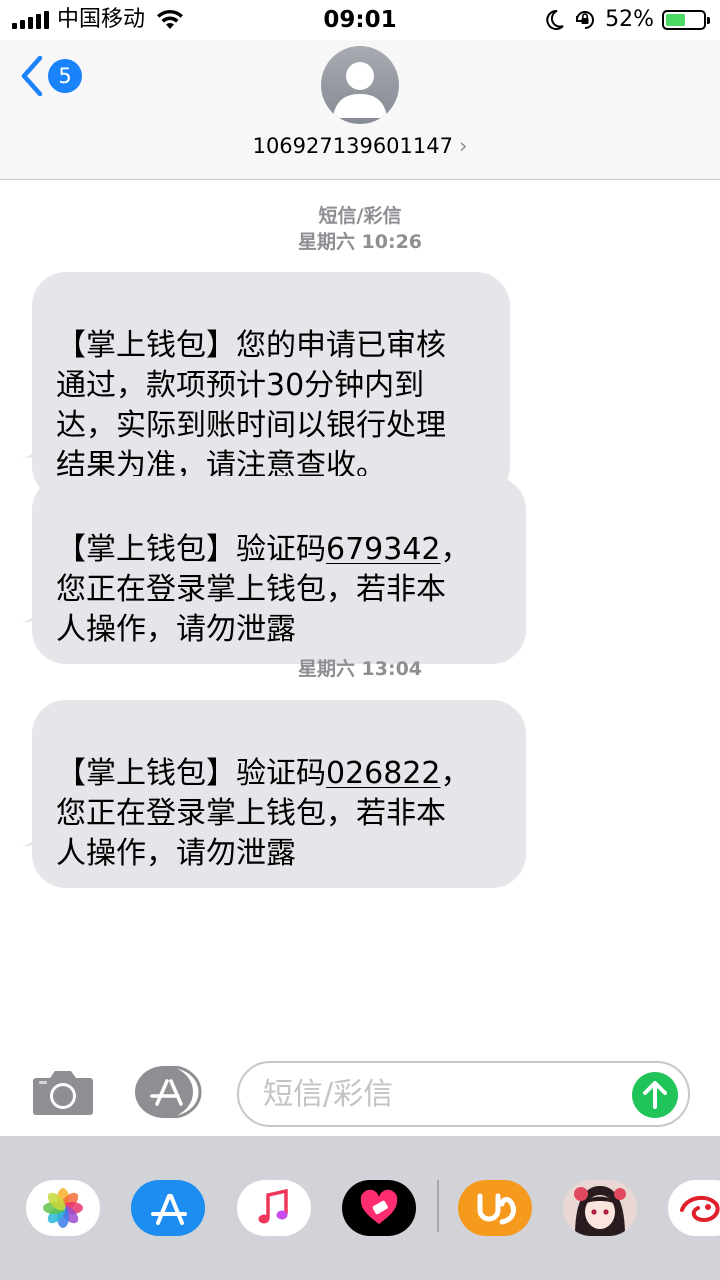 The image size is (720, 1280). Describe the element at coordinates (360, 242) in the screenshot. I see `timestamp-label: 星期六 10:26` at that location.